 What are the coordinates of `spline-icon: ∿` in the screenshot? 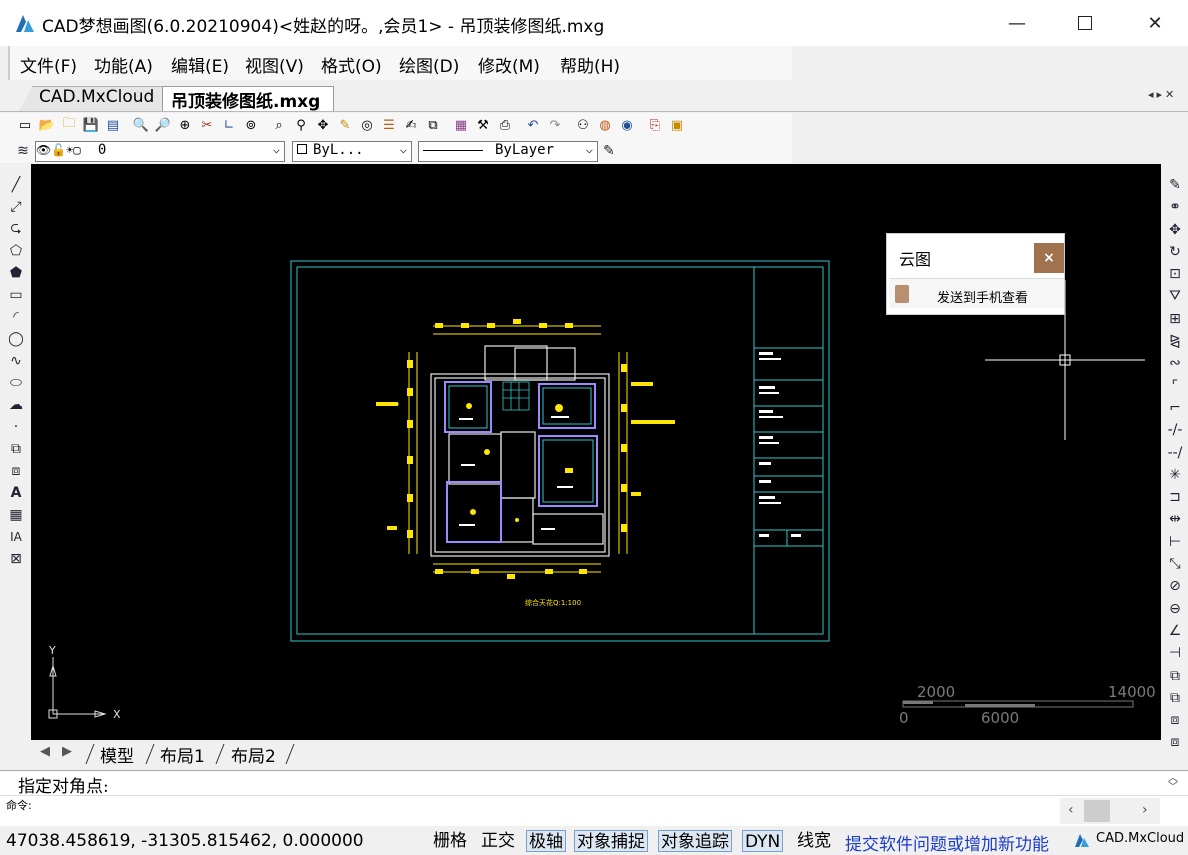 It's located at (16, 361).